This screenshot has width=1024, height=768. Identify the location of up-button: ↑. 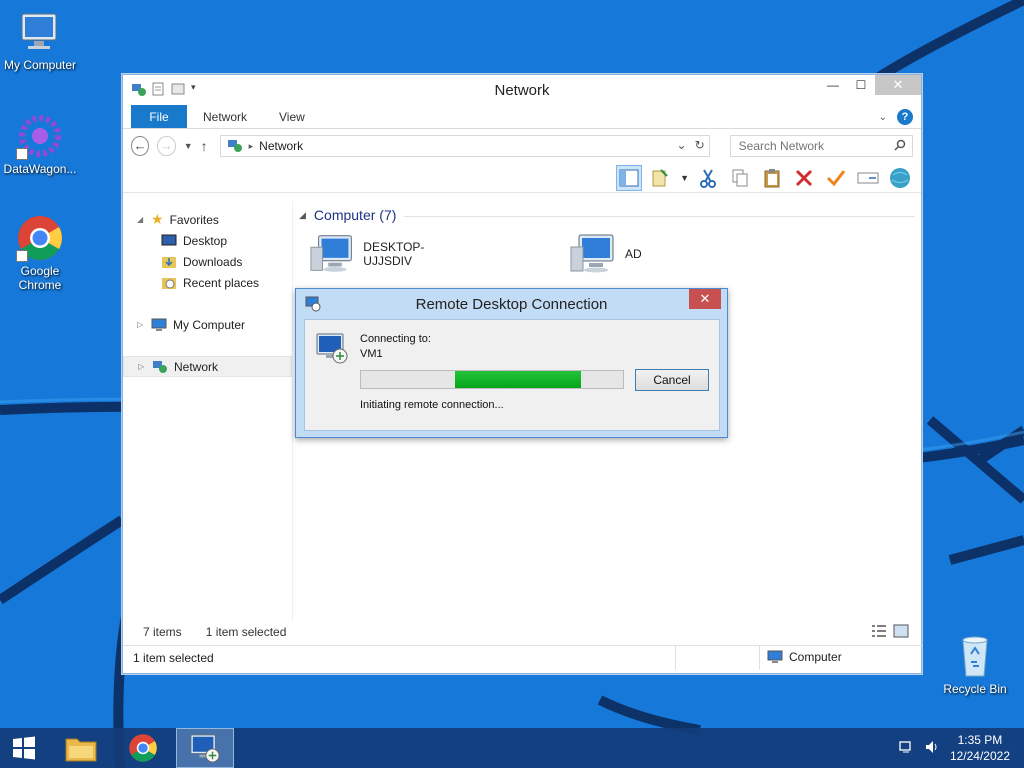
(204, 146).